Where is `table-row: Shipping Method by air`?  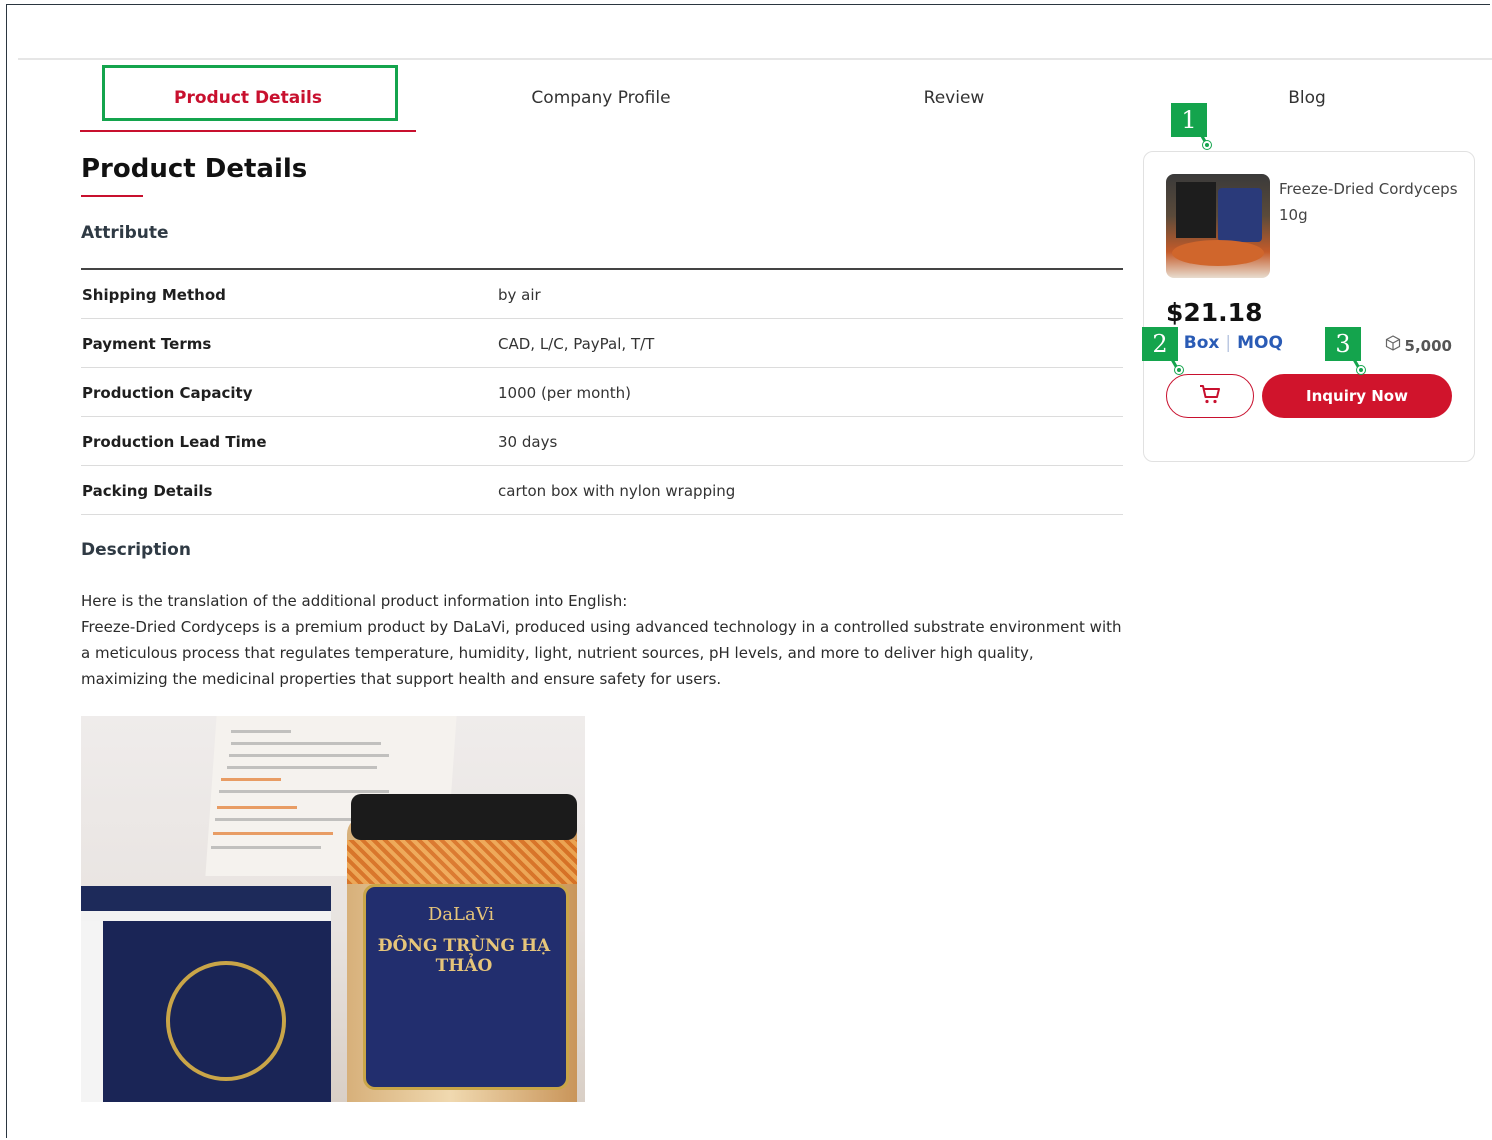
table-row: Shipping Method by air is located at coordinates (602, 294).